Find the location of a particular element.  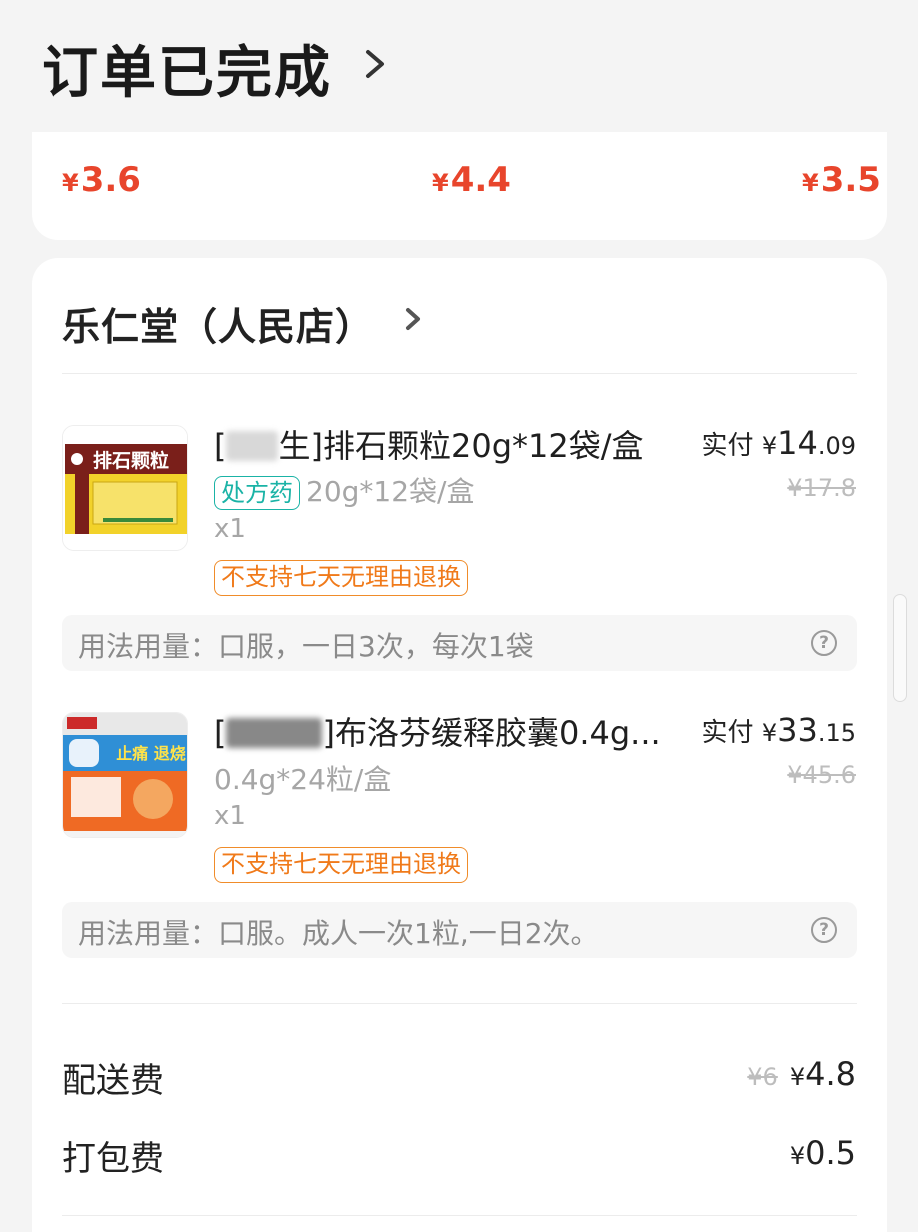

scrollbar is located at coordinates (900, 648).